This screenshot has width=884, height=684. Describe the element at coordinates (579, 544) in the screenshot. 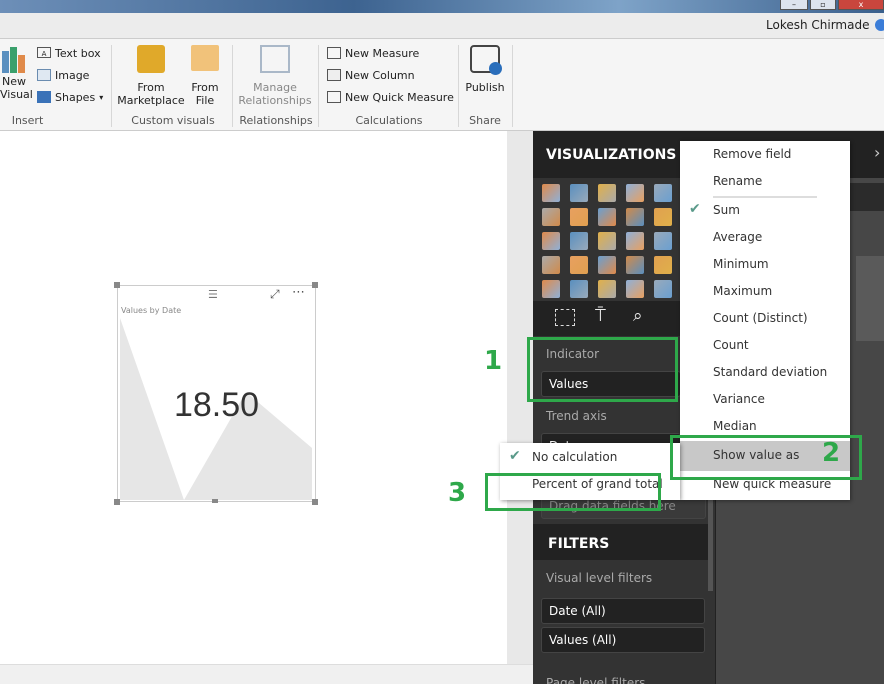

I see `filters-title: FILTERS` at that location.